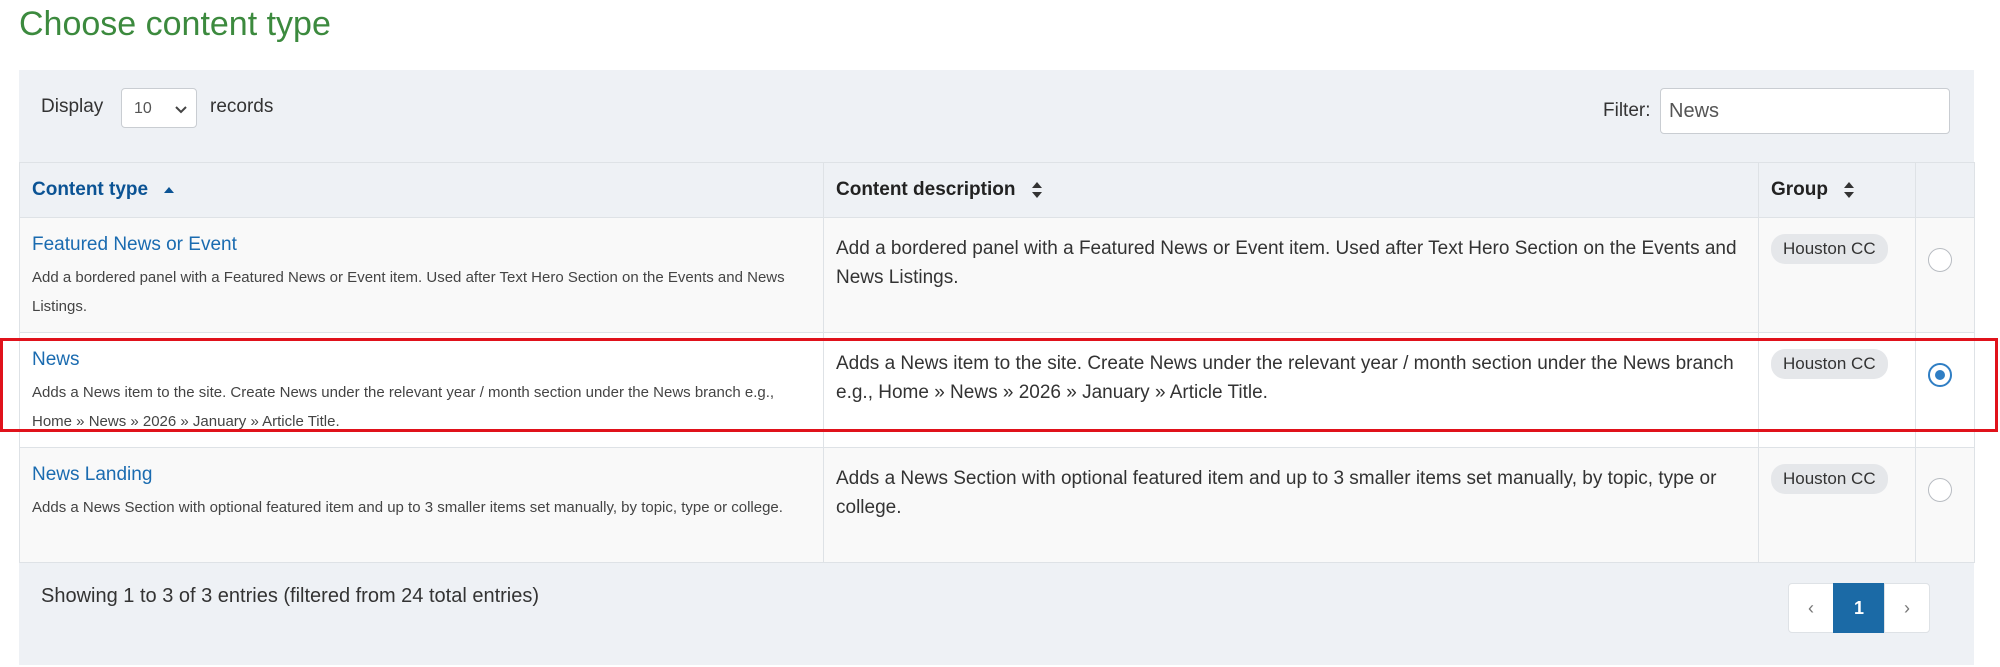  What do you see at coordinates (242, 106) in the screenshot?
I see `records-label: records` at bounding box center [242, 106].